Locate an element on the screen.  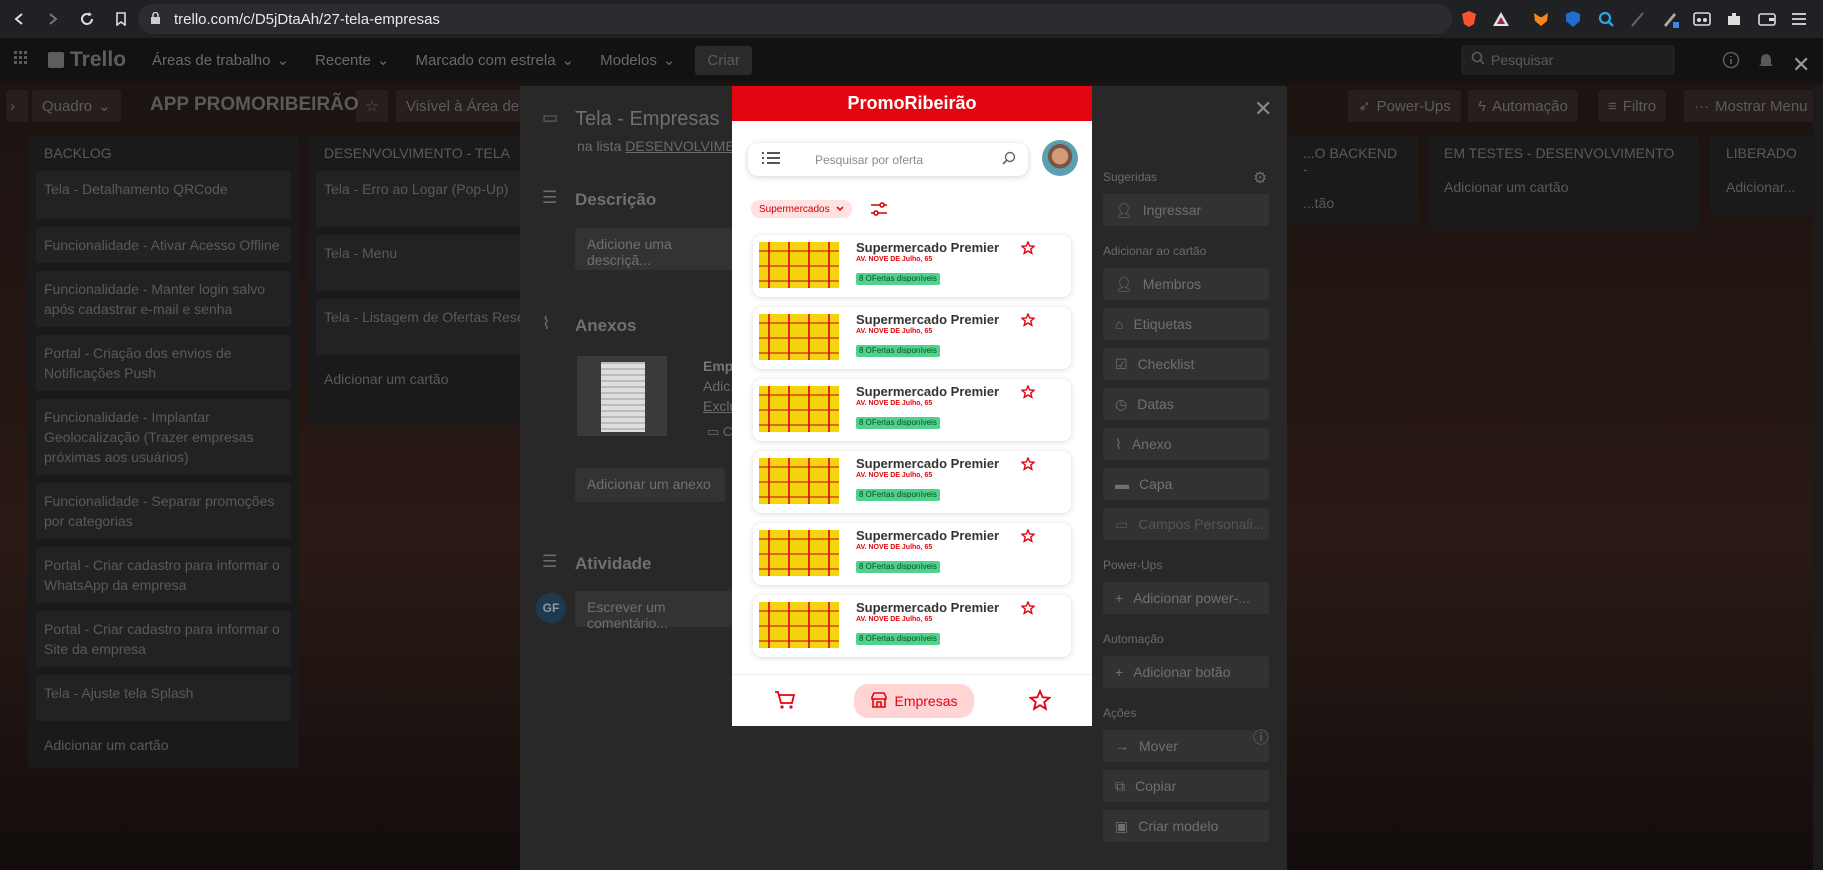
reload-icon is located at coordinates (87, 19).